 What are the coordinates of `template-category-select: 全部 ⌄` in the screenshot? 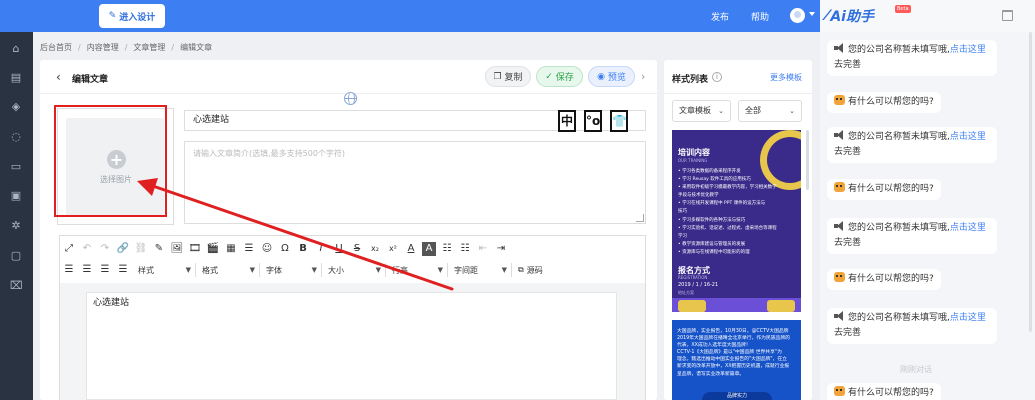 It's located at (770, 111).